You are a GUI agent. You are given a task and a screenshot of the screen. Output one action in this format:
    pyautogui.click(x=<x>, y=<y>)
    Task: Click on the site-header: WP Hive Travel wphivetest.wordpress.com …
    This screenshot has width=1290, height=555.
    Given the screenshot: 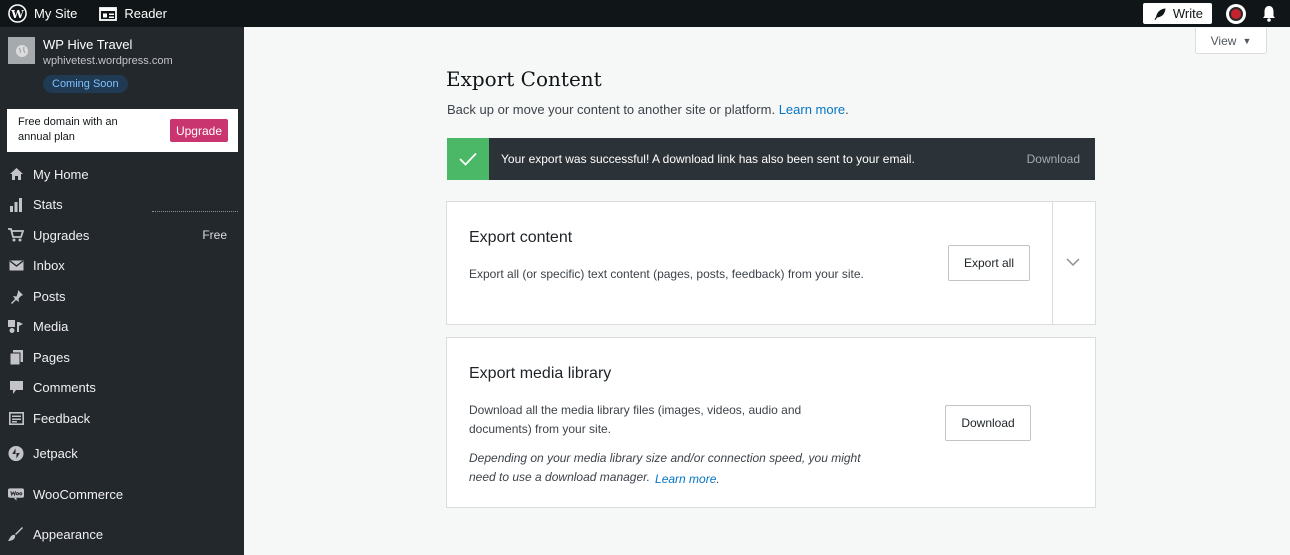 What is the action you would take?
    pyautogui.click(x=122, y=62)
    